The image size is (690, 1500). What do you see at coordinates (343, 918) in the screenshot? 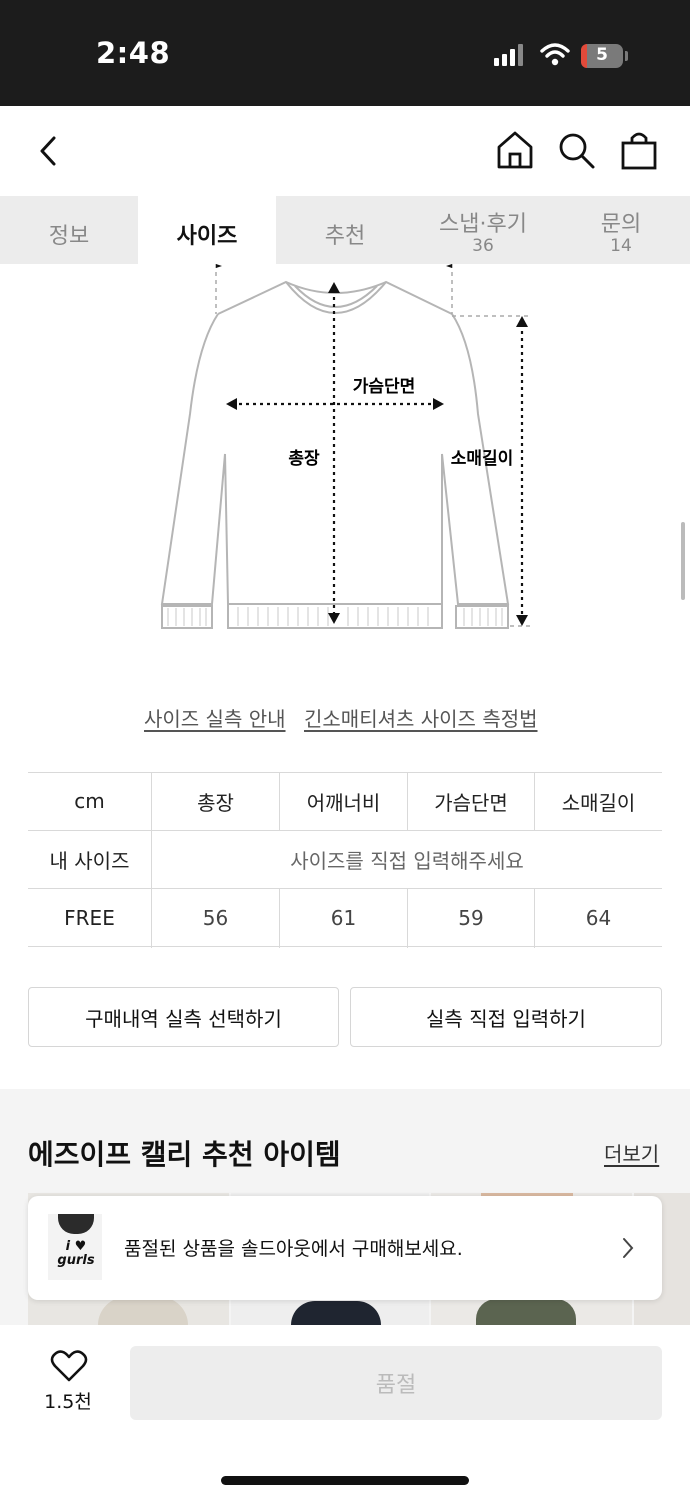
I see `table-cell: 61` at bounding box center [343, 918].